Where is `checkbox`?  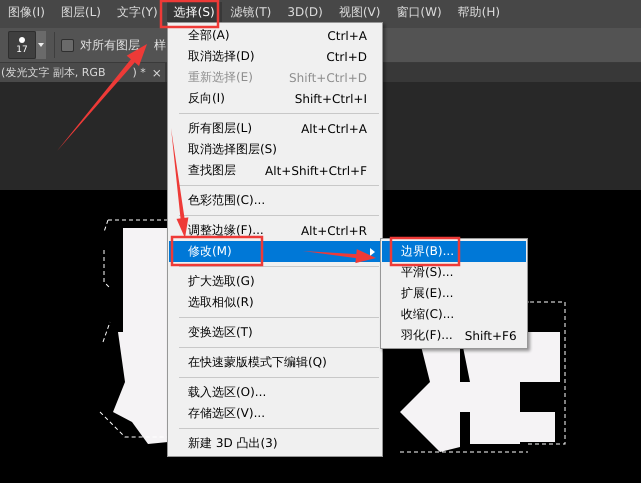
checkbox is located at coordinates (67, 45).